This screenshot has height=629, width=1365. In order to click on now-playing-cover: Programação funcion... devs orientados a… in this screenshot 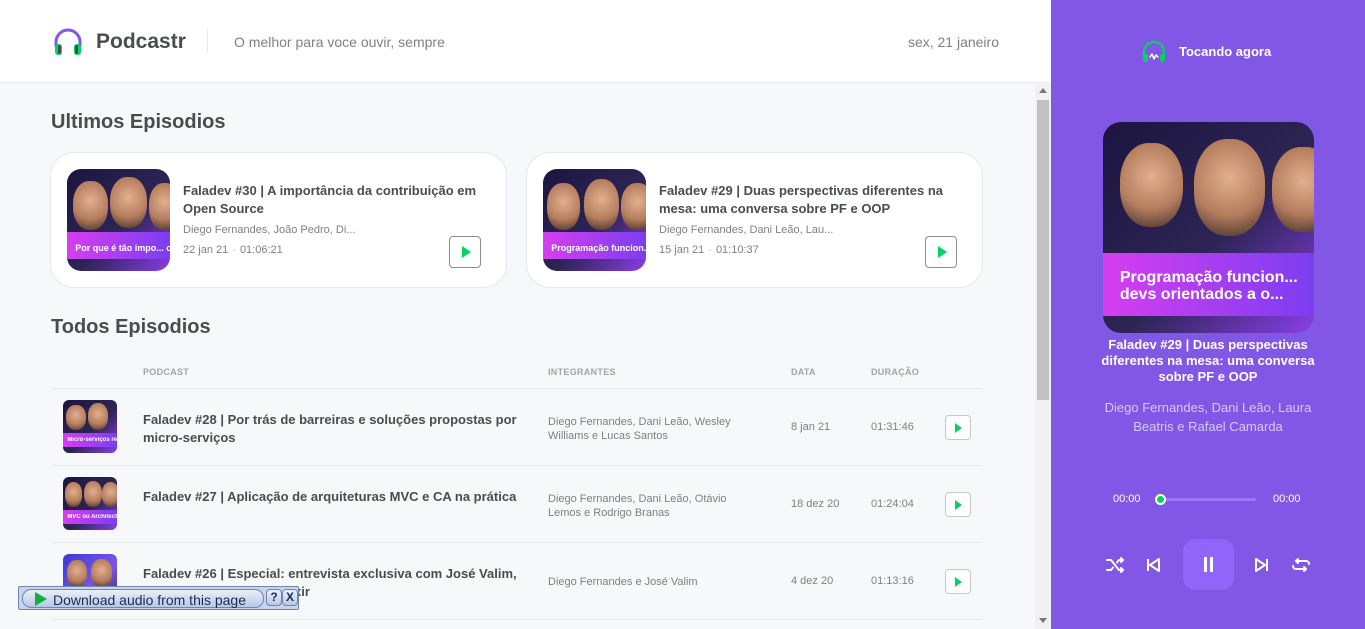, I will do `click(1208, 227)`.